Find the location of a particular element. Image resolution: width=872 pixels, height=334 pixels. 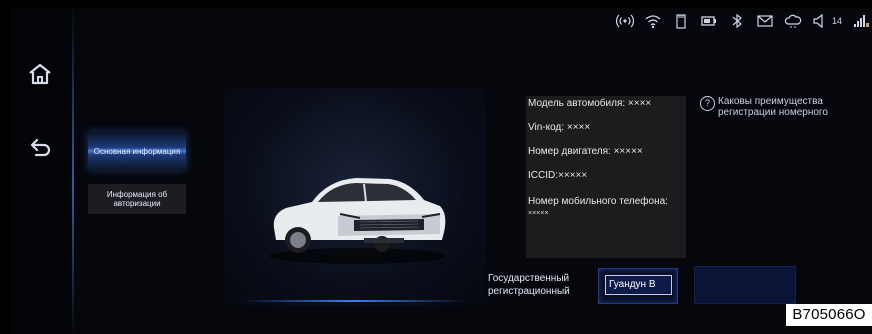

mail-icon is located at coordinates (765, 21).